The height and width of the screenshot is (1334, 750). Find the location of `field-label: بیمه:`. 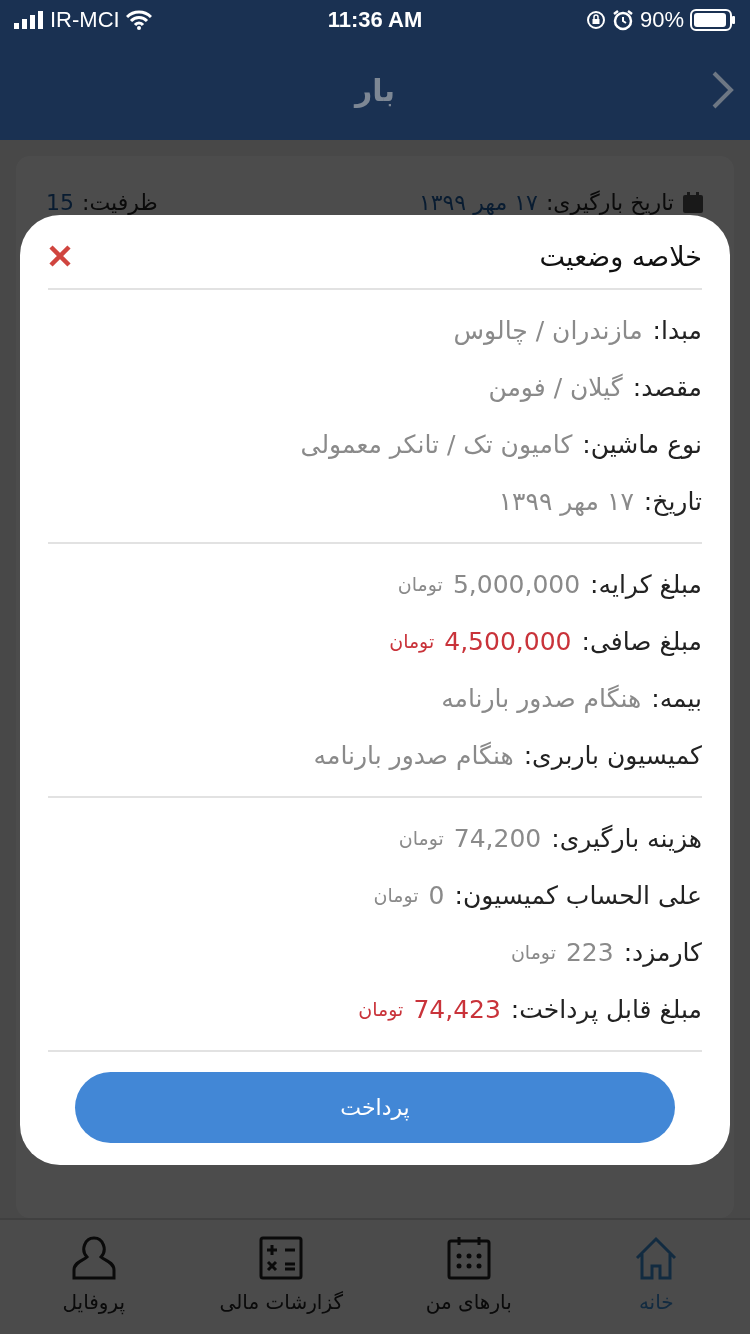

field-label: بیمه: is located at coordinates (676, 698).